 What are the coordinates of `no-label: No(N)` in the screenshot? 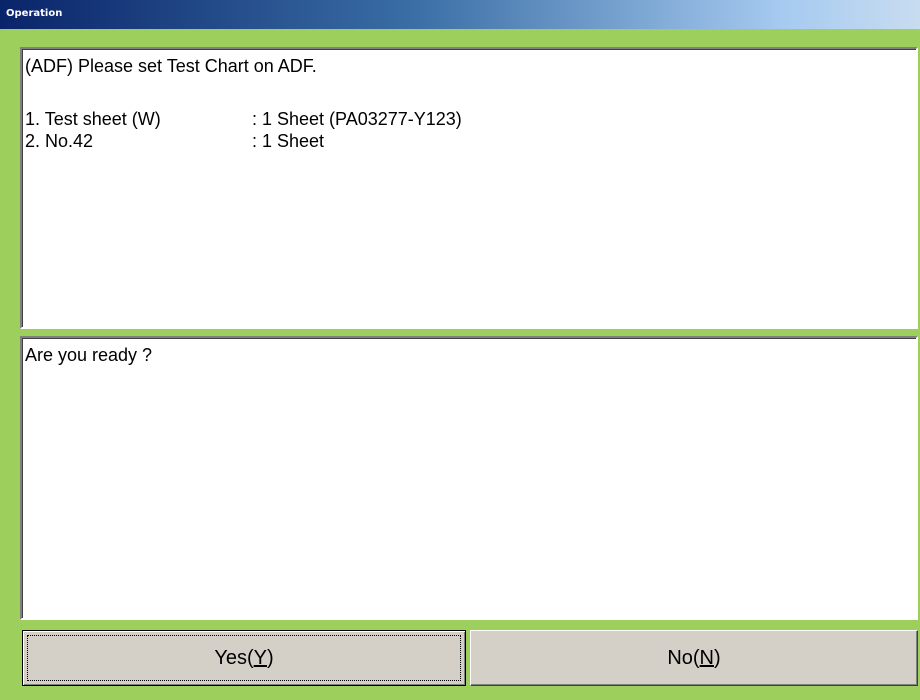 It's located at (693, 658).